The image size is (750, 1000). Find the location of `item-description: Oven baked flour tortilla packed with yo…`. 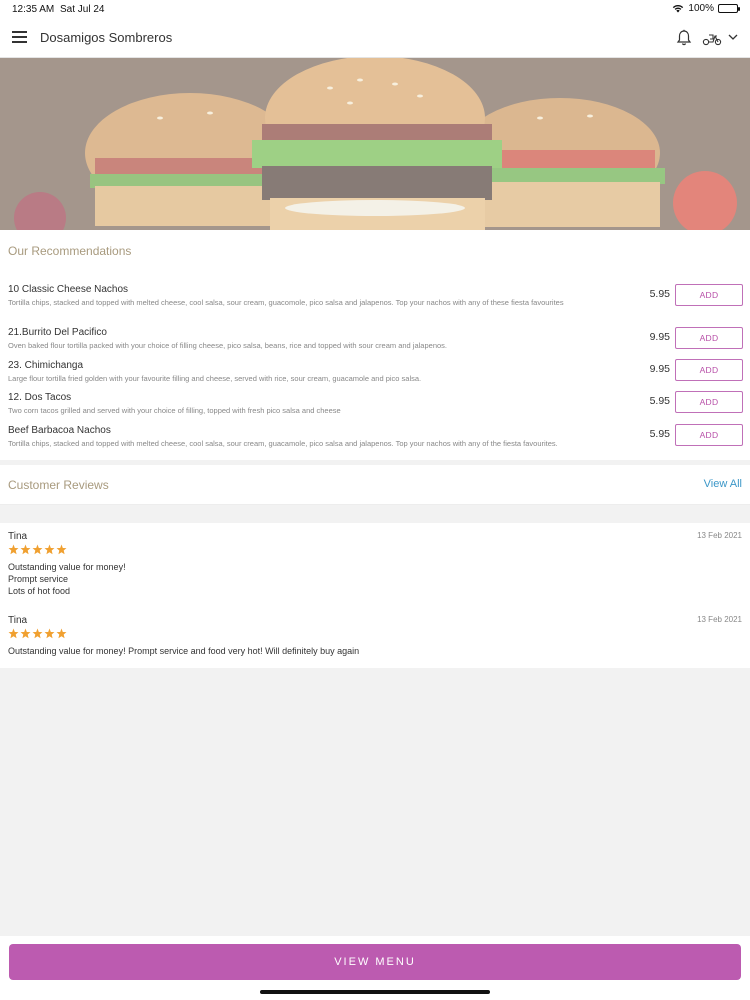

item-description: Oven baked flour tortilla packed with yo… is located at coordinates (227, 345).